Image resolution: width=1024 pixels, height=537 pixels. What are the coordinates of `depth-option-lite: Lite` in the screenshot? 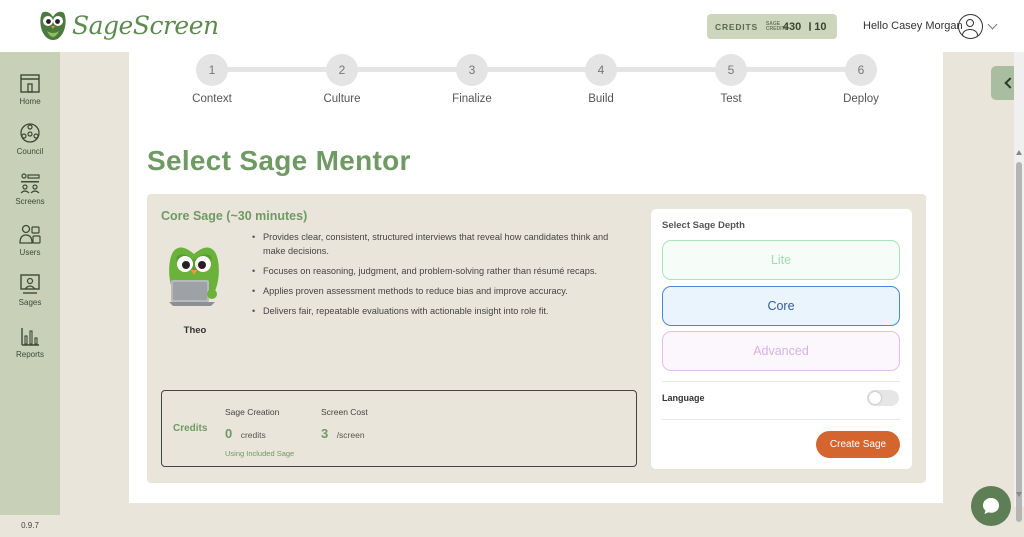 It's located at (781, 260).